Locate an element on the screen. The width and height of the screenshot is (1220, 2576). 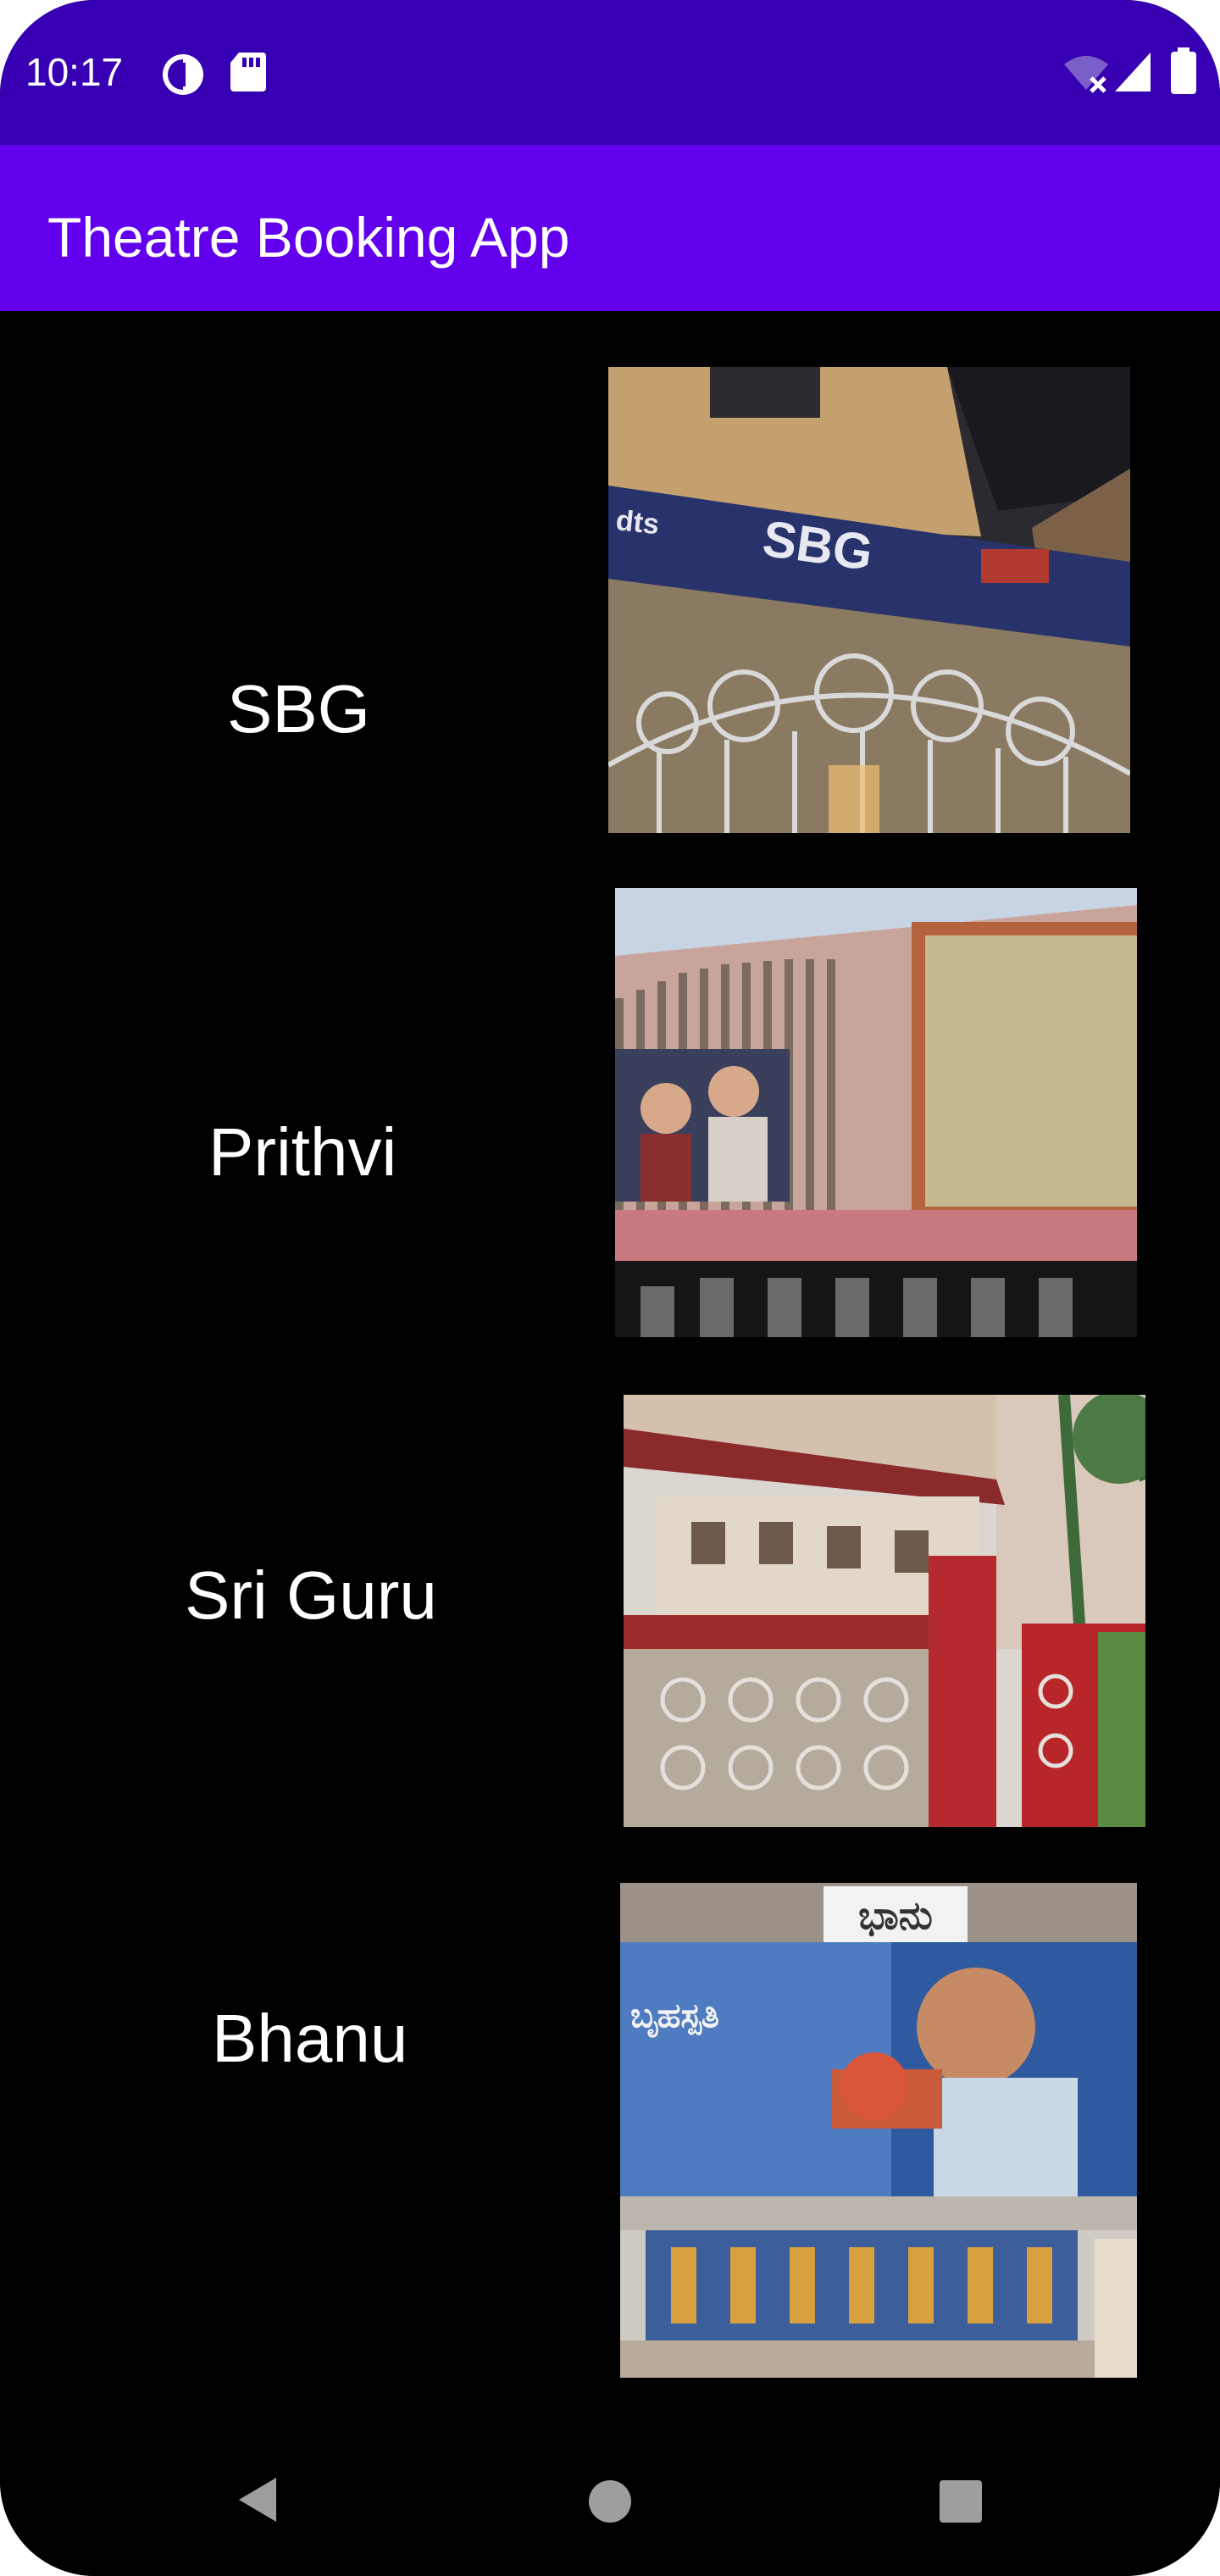
wifi-off-icon is located at coordinates (1086, 75).